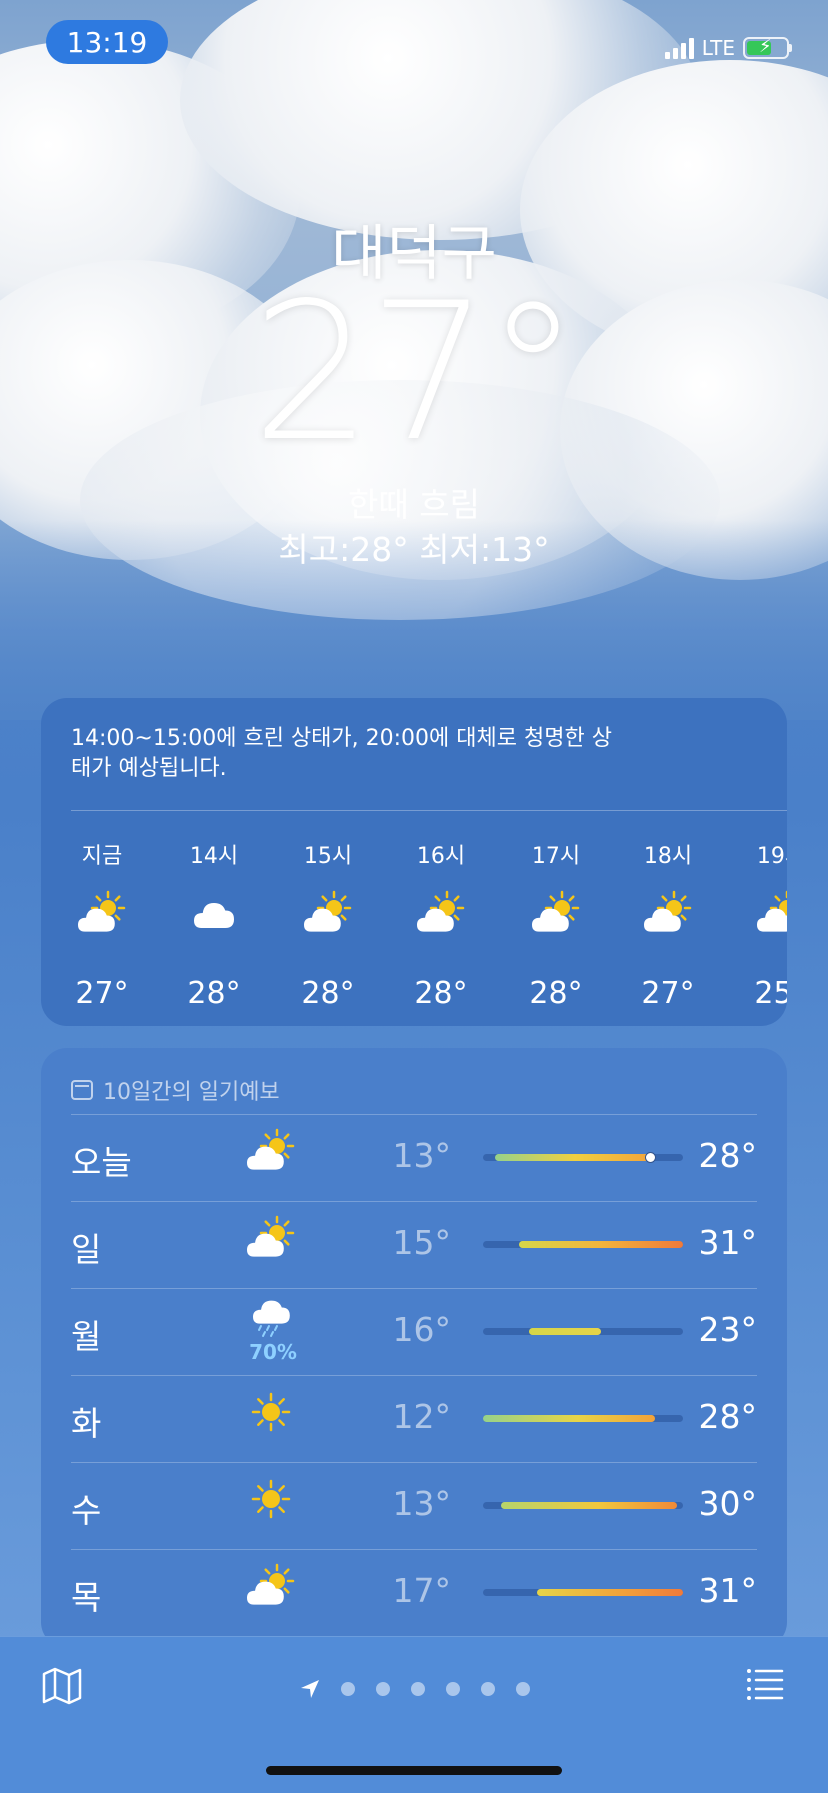  What do you see at coordinates (107, 42) in the screenshot?
I see `status-time: 13:19` at bounding box center [107, 42].